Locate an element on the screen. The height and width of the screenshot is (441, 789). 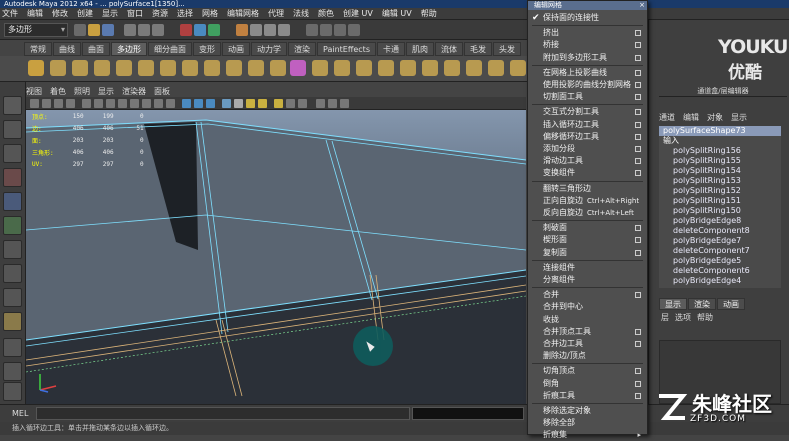
render-settings-icon is located at coordinates (354, 30).